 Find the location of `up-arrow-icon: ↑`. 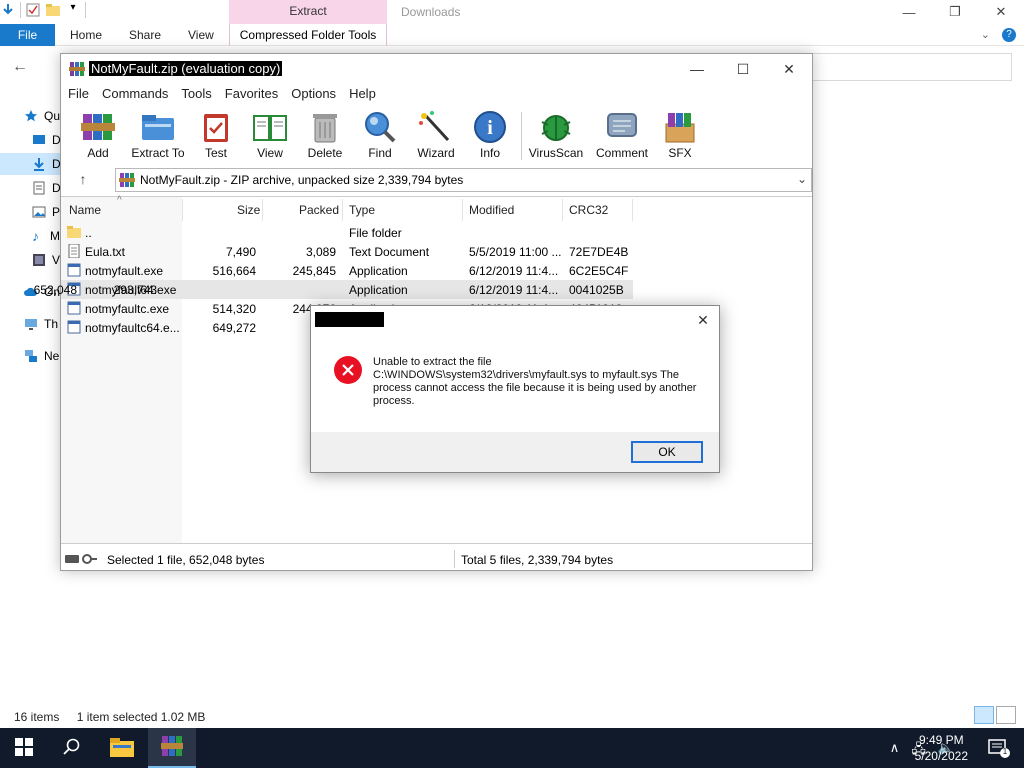

up-arrow-icon: ↑ is located at coordinates (83, 180).